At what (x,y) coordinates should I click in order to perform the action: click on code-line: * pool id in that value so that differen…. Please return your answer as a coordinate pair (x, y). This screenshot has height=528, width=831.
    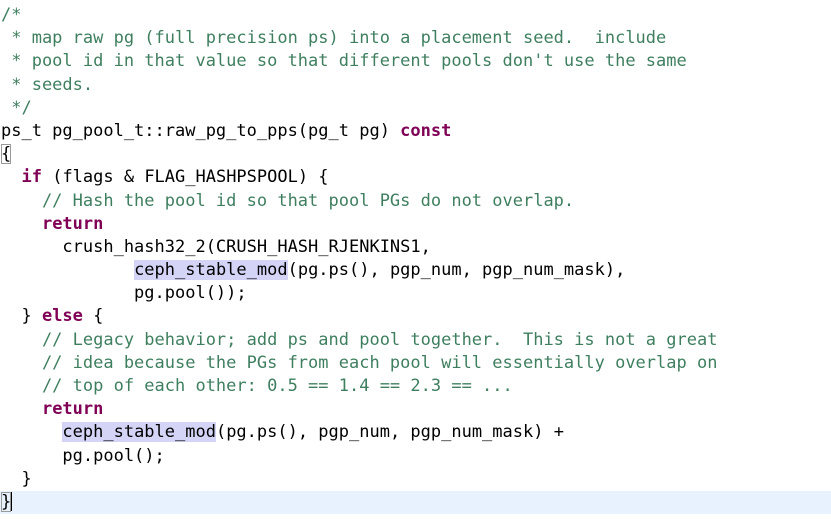
    Looking at the image, I should click on (415, 61).